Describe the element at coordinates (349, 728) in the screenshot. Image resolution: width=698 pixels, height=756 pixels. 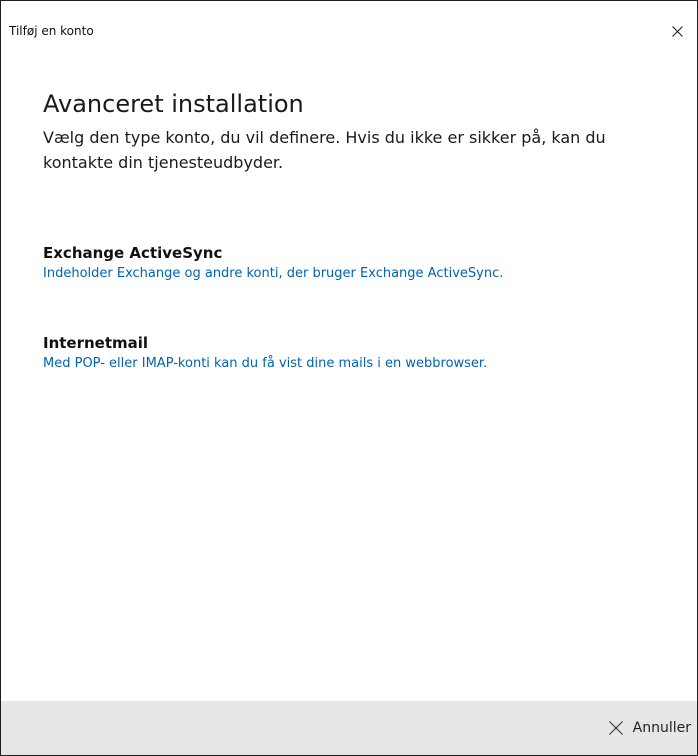
I see `footer-bar: Annuller` at that location.